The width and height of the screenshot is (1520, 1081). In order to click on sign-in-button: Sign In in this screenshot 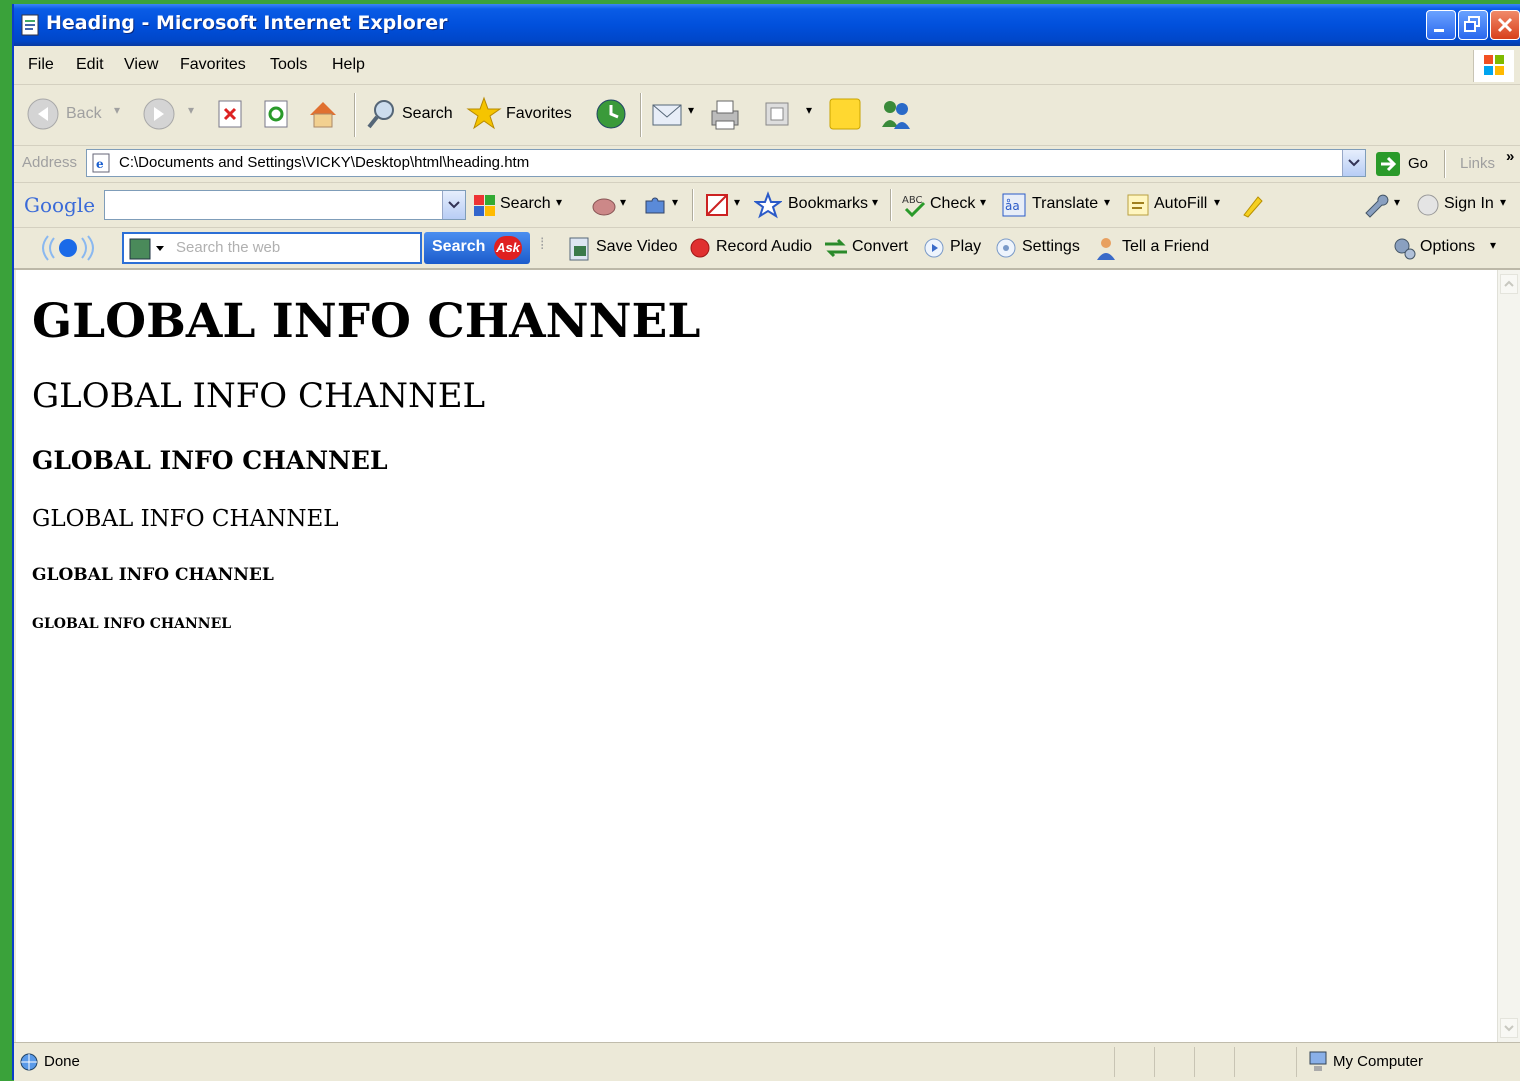, I will do `click(1469, 204)`.